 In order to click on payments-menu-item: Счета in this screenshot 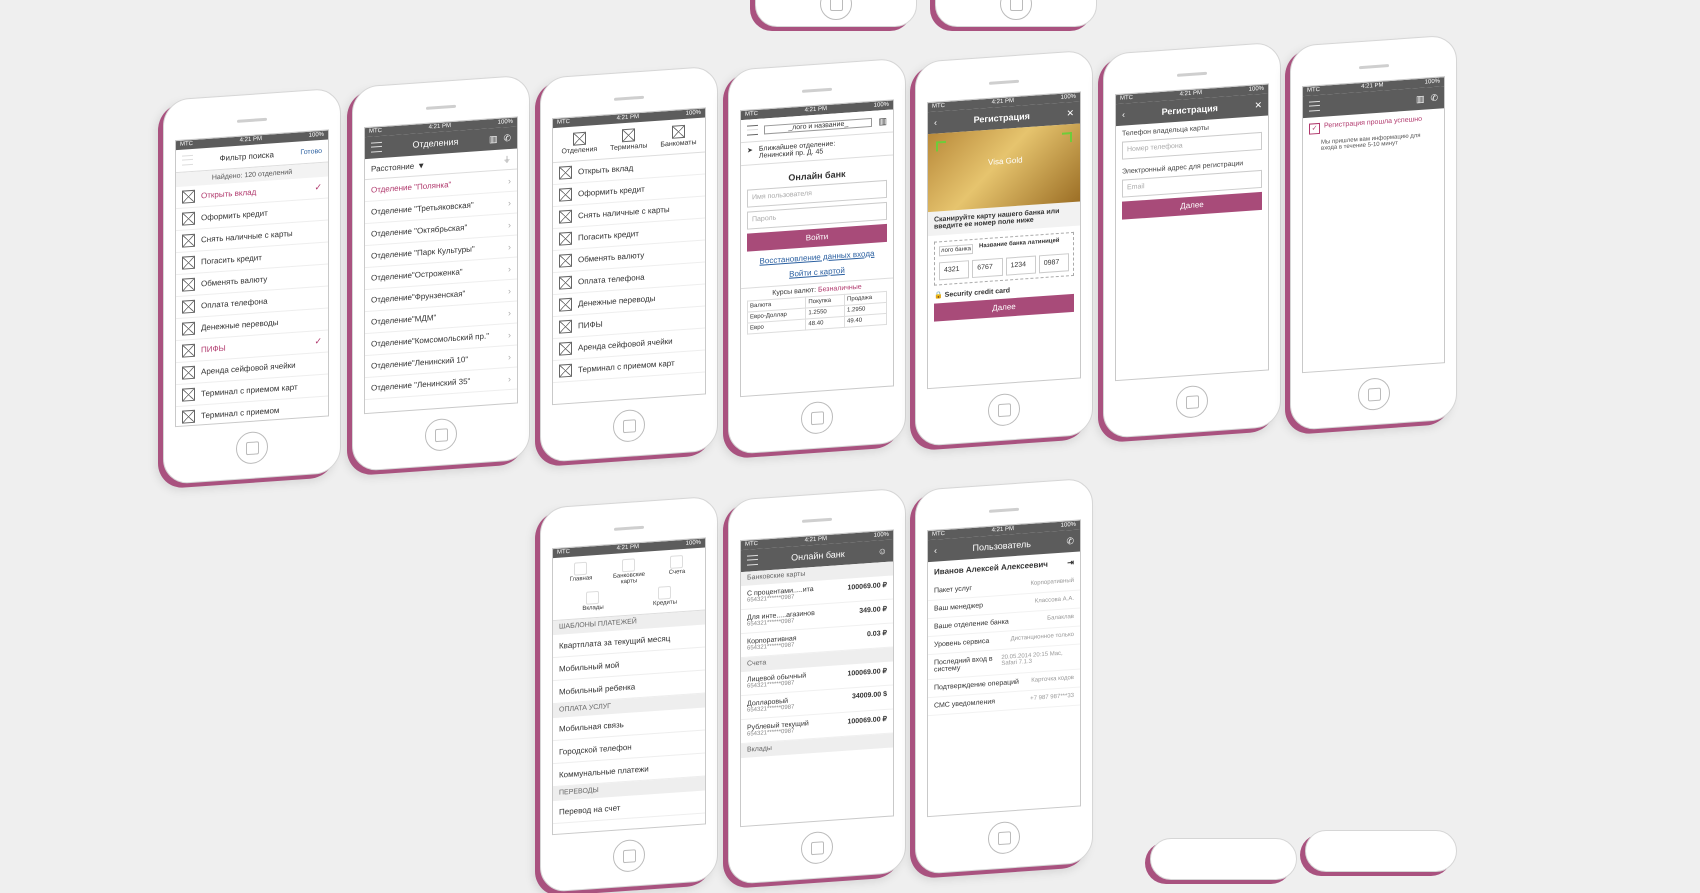, I will do `click(677, 568)`.